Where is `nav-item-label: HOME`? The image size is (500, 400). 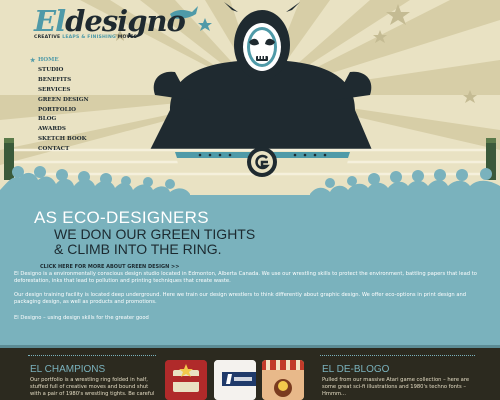
nav-item-label: HOME is located at coordinates (48, 60).